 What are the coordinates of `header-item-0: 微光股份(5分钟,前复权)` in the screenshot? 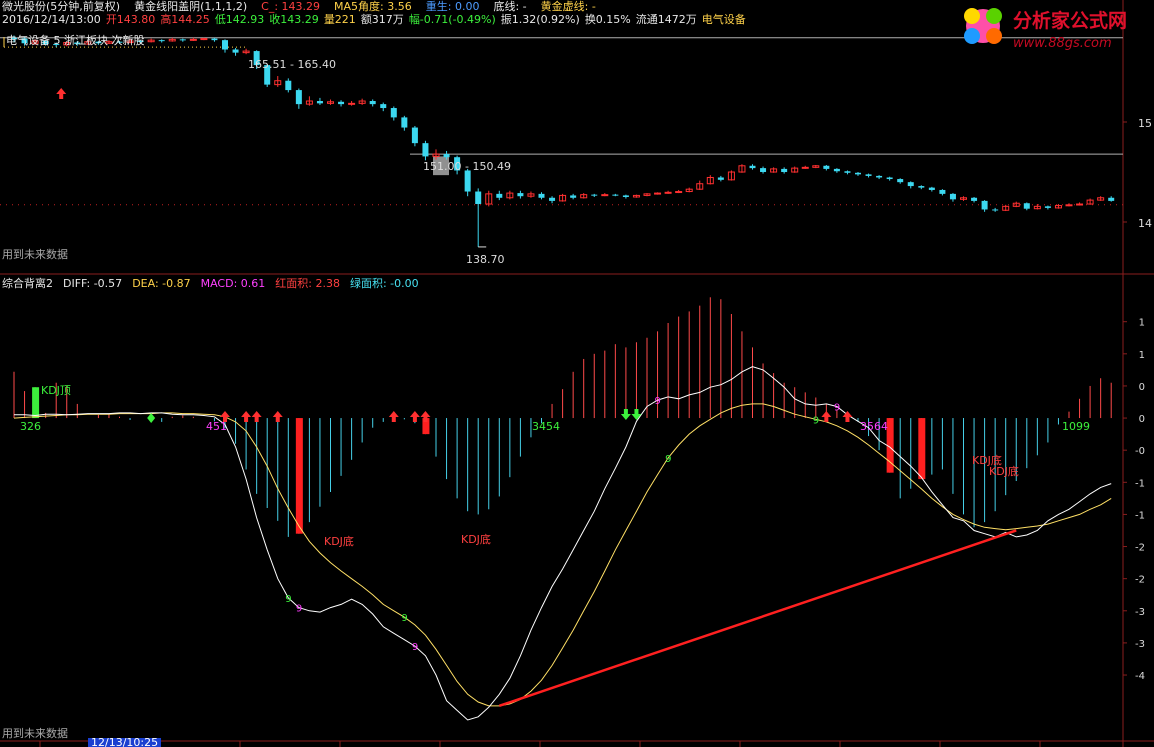 It's located at (61, 6).